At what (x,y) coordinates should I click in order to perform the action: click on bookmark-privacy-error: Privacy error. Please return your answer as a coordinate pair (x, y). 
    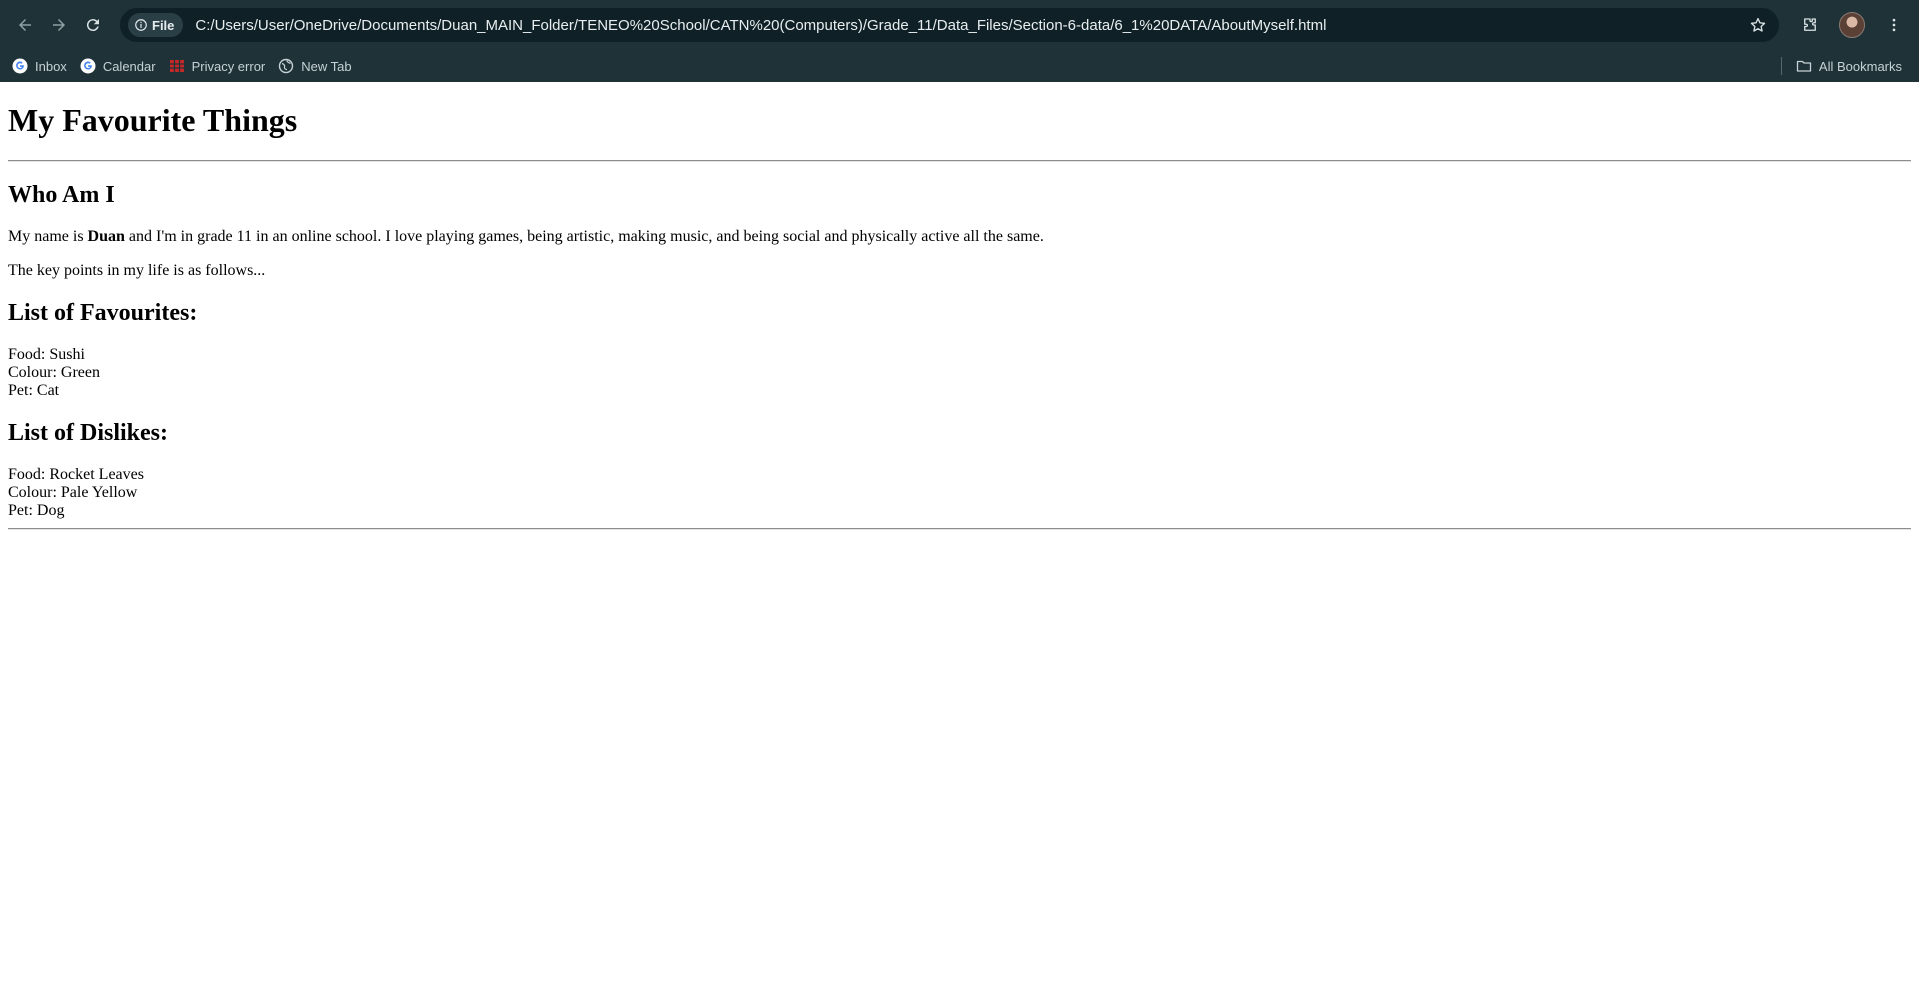
    Looking at the image, I should click on (220, 66).